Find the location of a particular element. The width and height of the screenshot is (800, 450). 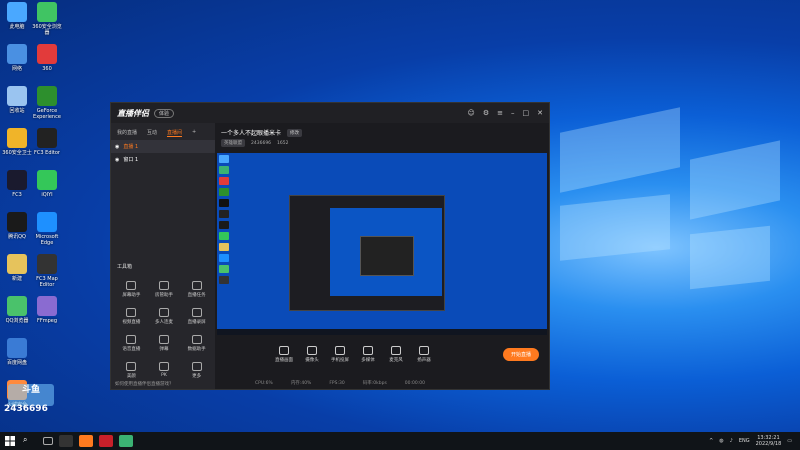

desktop-icon: 百度网盘 is located at coordinates (17, 352).